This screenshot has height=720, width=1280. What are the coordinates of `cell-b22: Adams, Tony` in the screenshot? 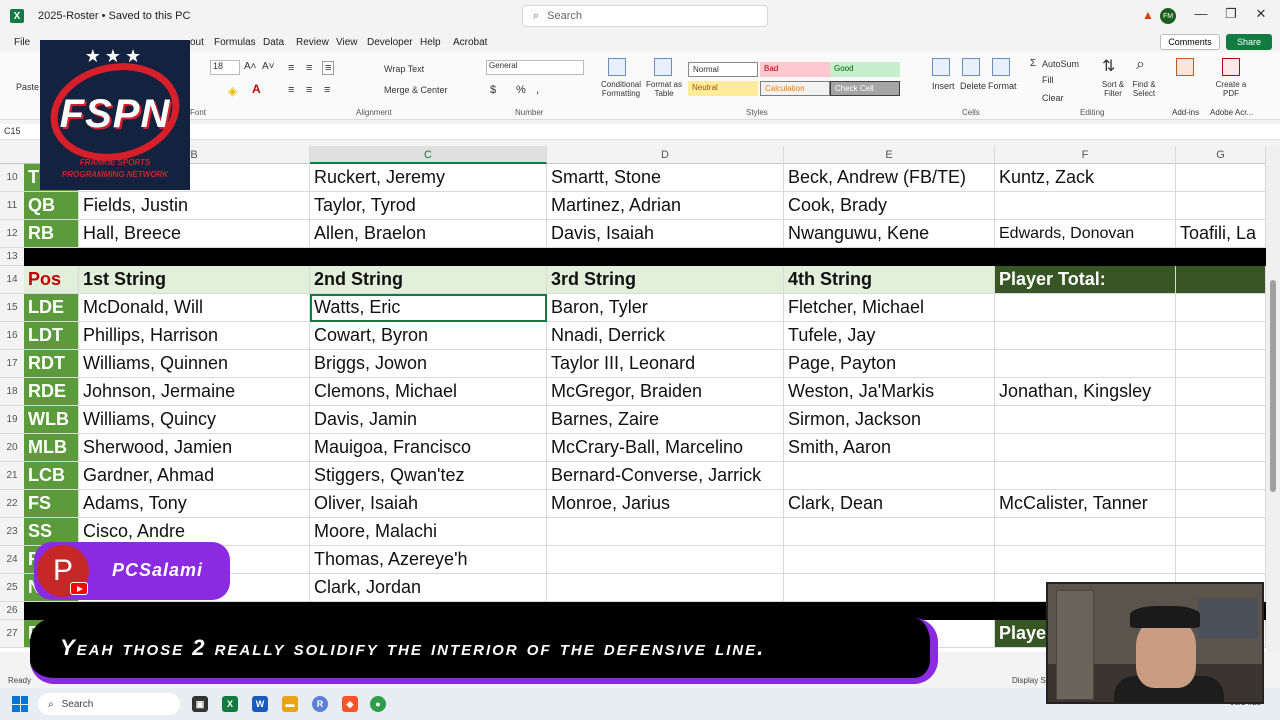 It's located at (194, 504).